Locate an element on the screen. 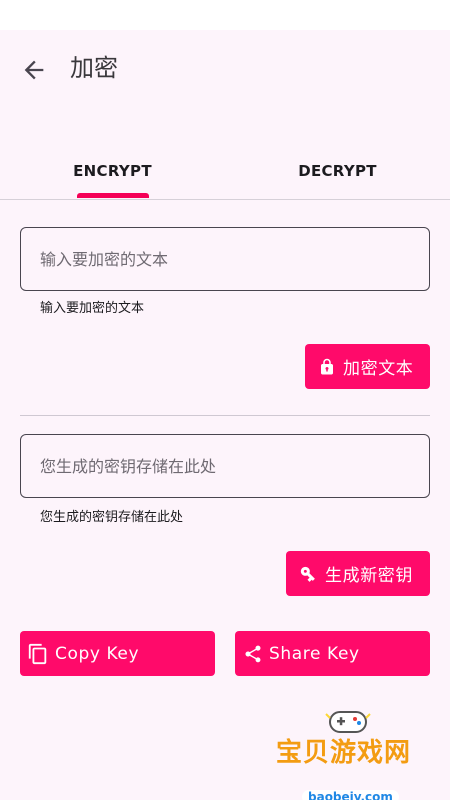 This screenshot has width=450, height=800. section-divider is located at coordinates (225, 415).